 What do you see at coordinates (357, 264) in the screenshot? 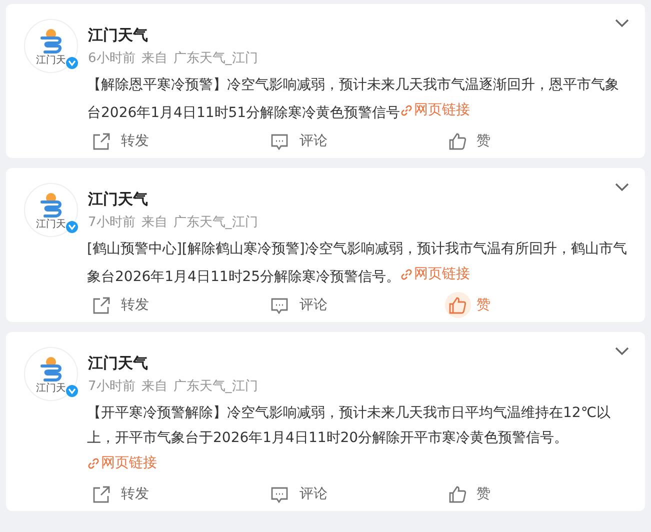
I see `post-text: [鹤山预警中心][解除鹤山寒冷预警]冷空气影响减弱，预计我市气温有所回升，鹤山市气象台2026年1月4日11时25分解除寒冷预警信号。 网页链接` at bounding box center [357, 264].